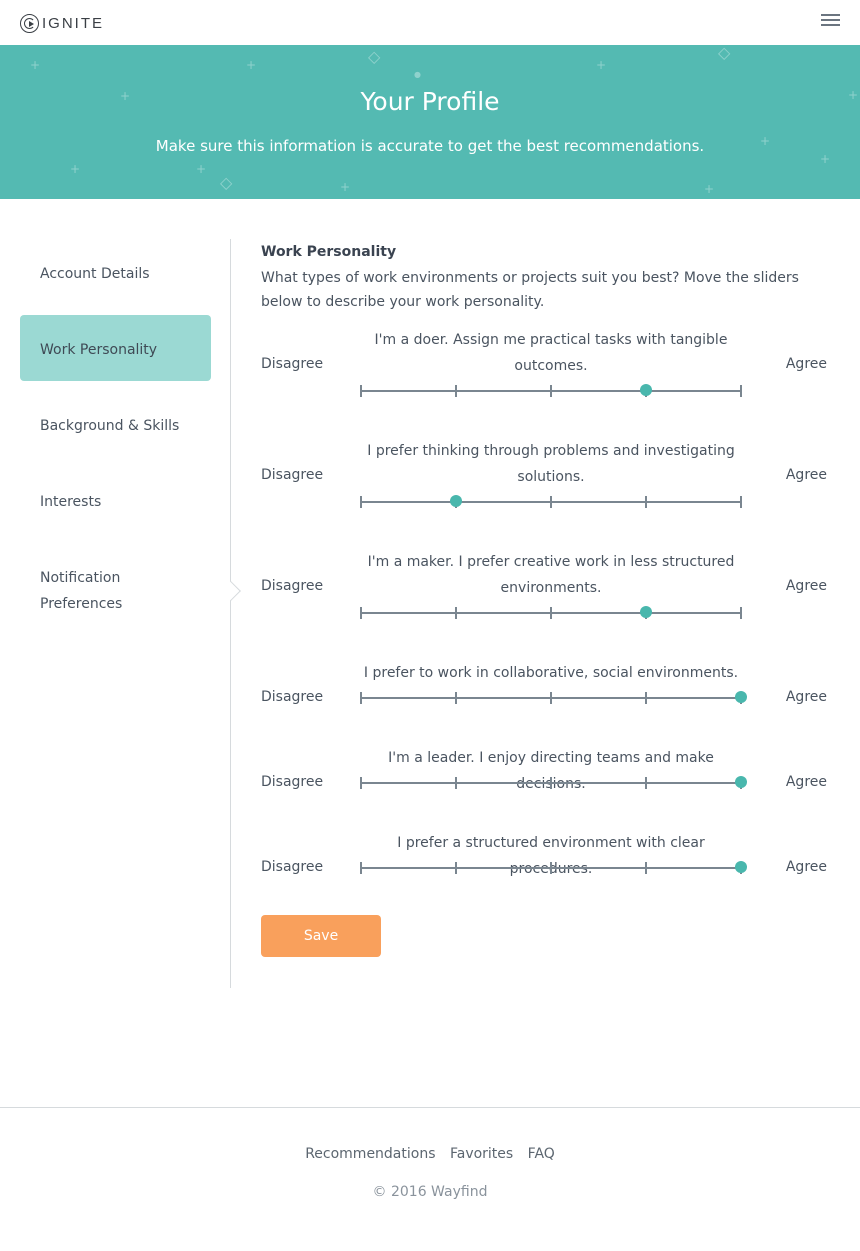 This screenshot has height=1251, width=860. I want to click on sidebar-item-interests: Interests, so click(115, 500).